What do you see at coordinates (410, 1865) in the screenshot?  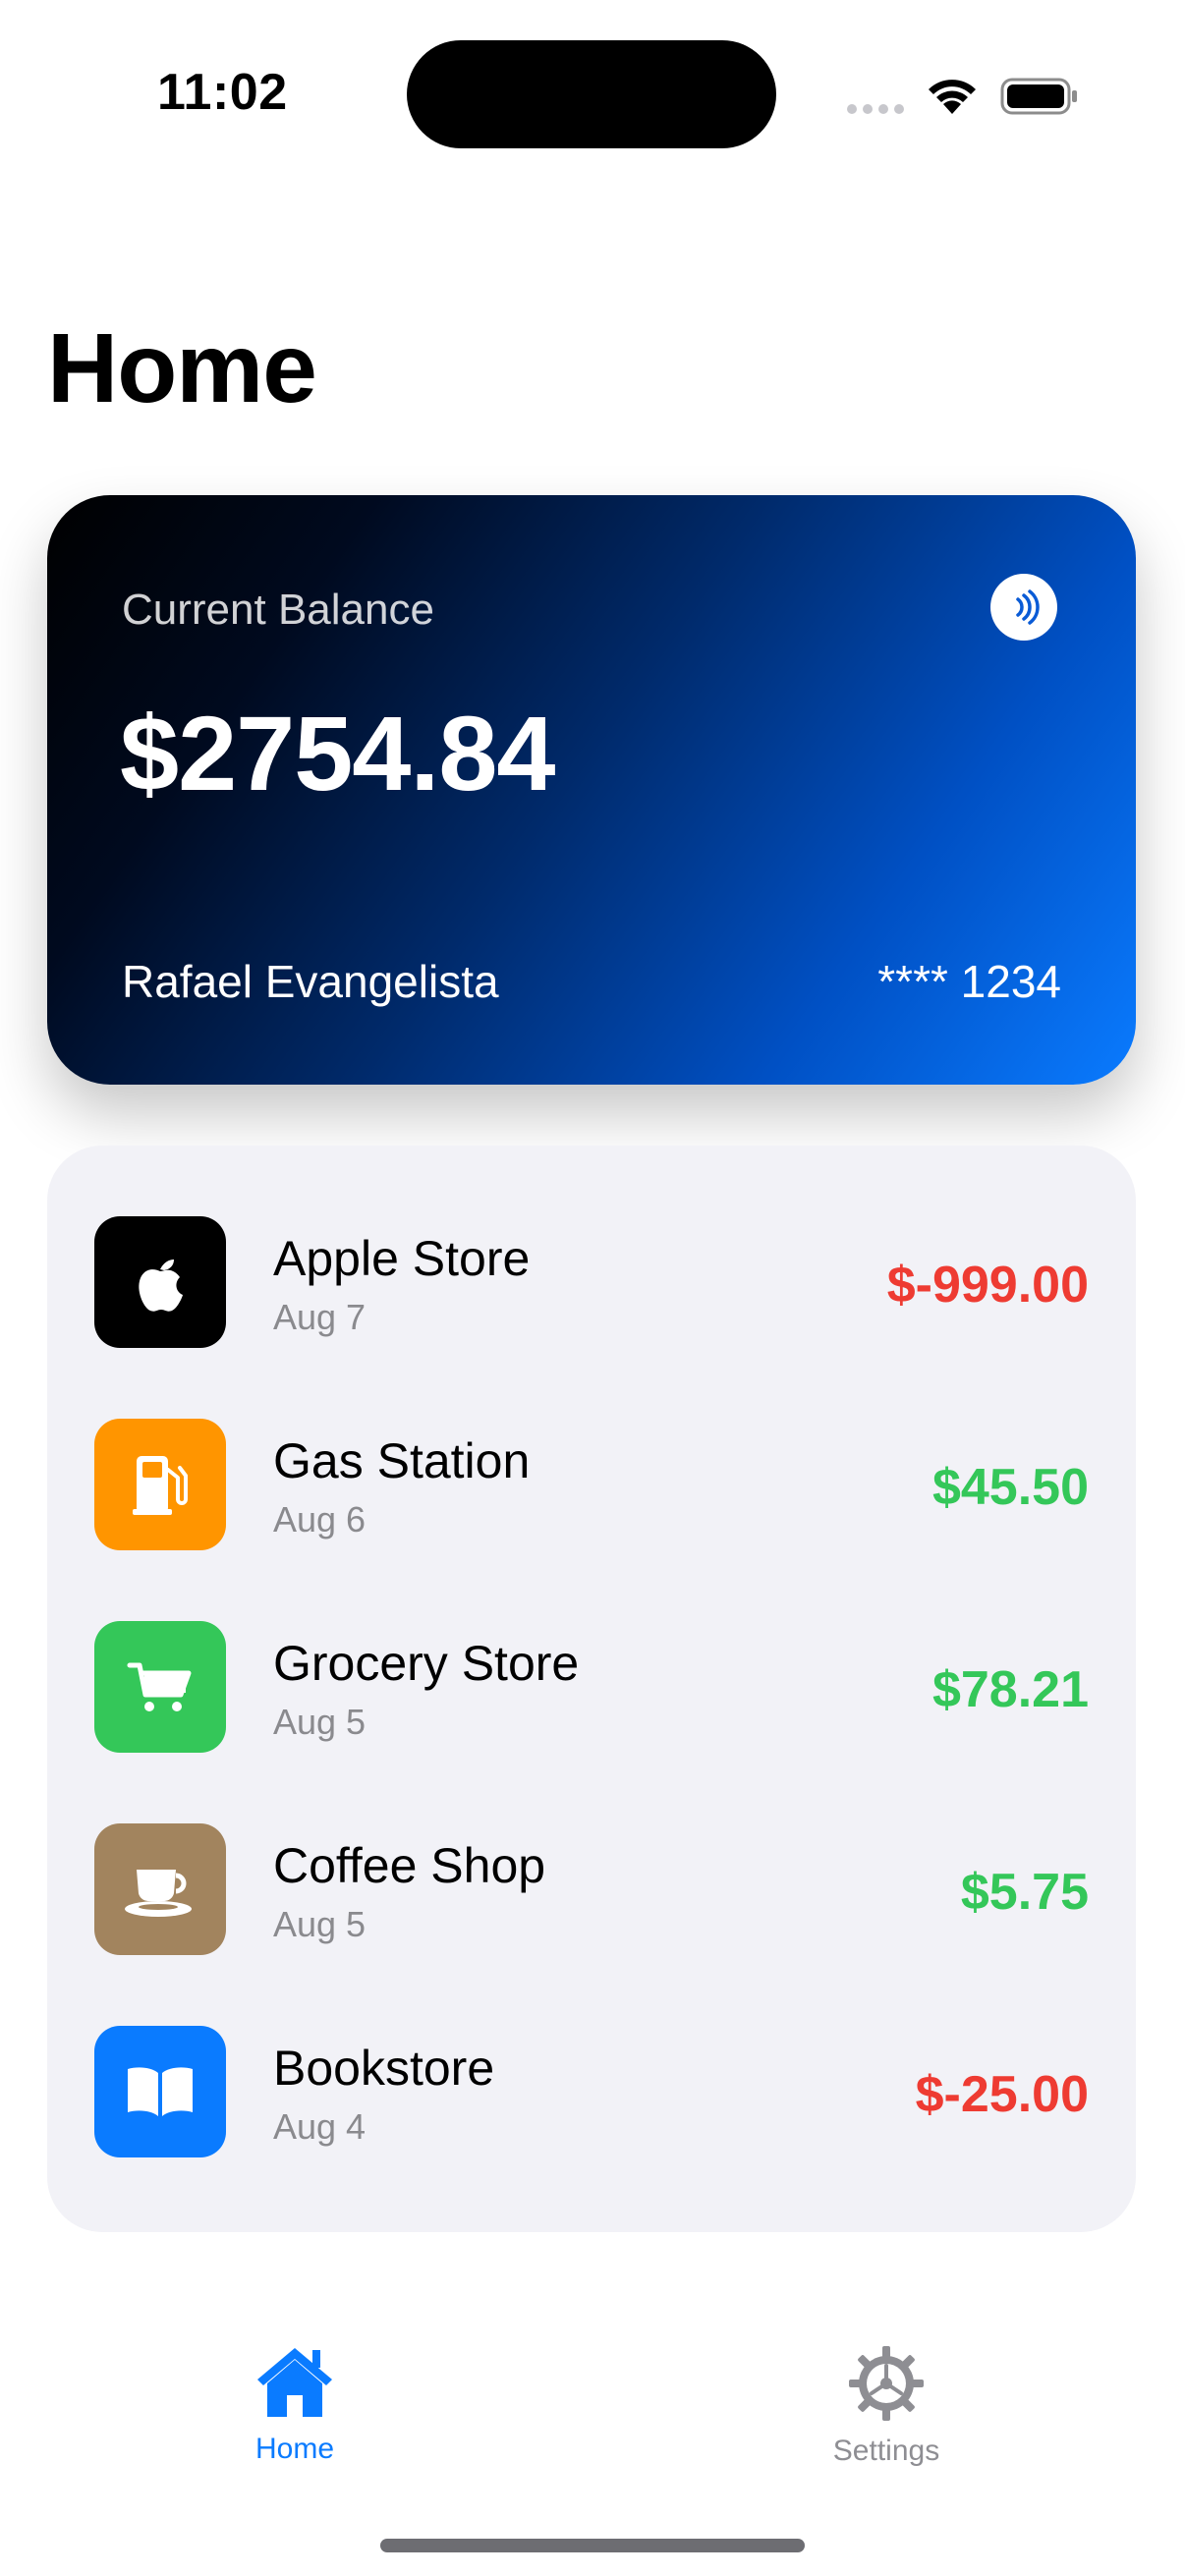 I see `transaction-name: Coffee Shop` at bounding box center [410, 1865].